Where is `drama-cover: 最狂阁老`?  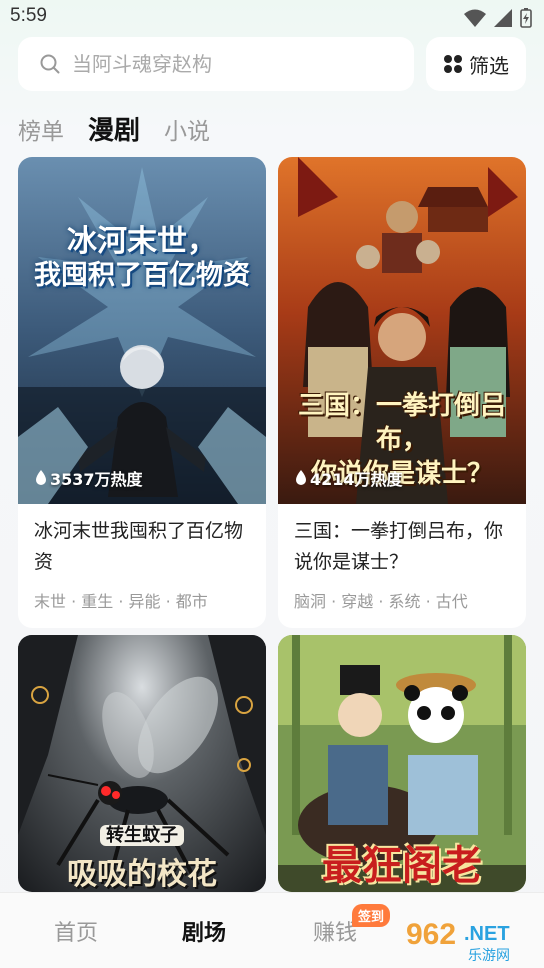 drama-cover: 最狂阁老 is located at coordinates (402, 763).